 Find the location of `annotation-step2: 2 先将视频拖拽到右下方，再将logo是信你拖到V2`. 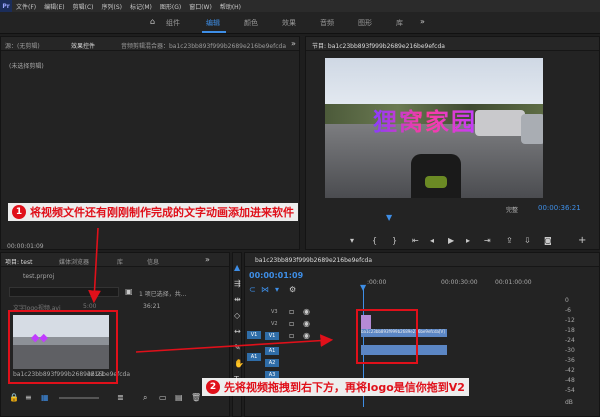

annotation-step2: 2 先将视频拖拽到右下方，再将logo是信你拖到V2 is located at coordinates (335, 387).